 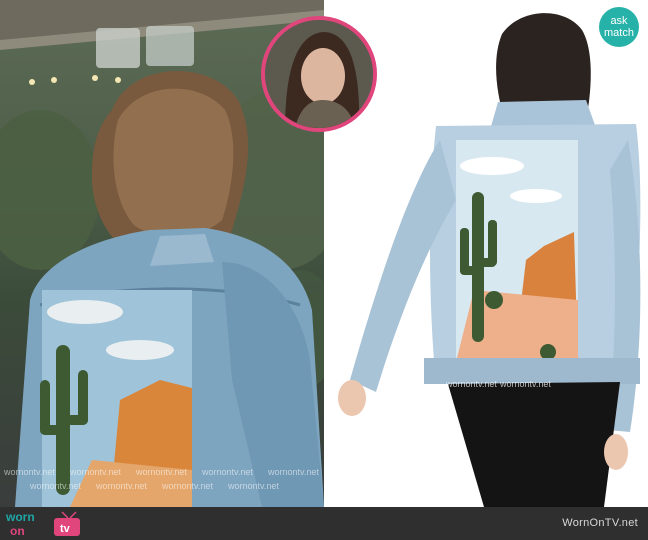 What do you see at coordinates (65, 529) in the screenshot?
I see `logo-word-tv: tv` at bounding box center [65, 529].